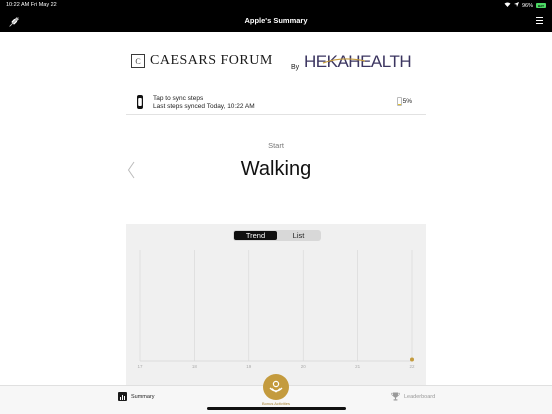  Describe the element at coordinates (178, 98) in the screenshot. I see `sync-prompt: Tap to sync steps` at that location.